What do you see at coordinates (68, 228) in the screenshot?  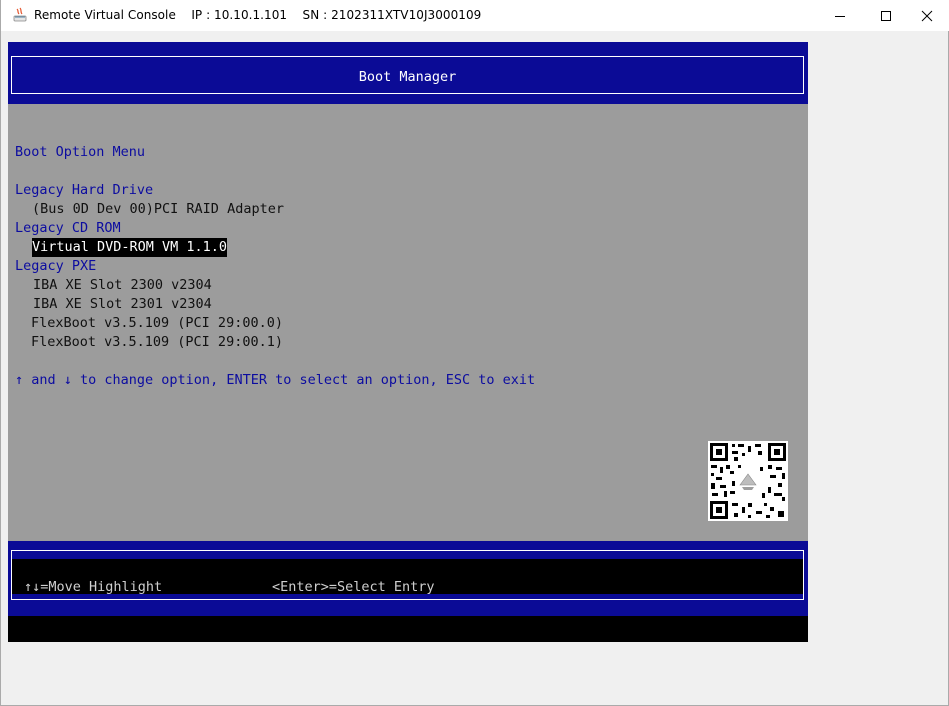 I see `section-label-cd-rom: Legacy CD ROM` at bounding box center [68, 228].